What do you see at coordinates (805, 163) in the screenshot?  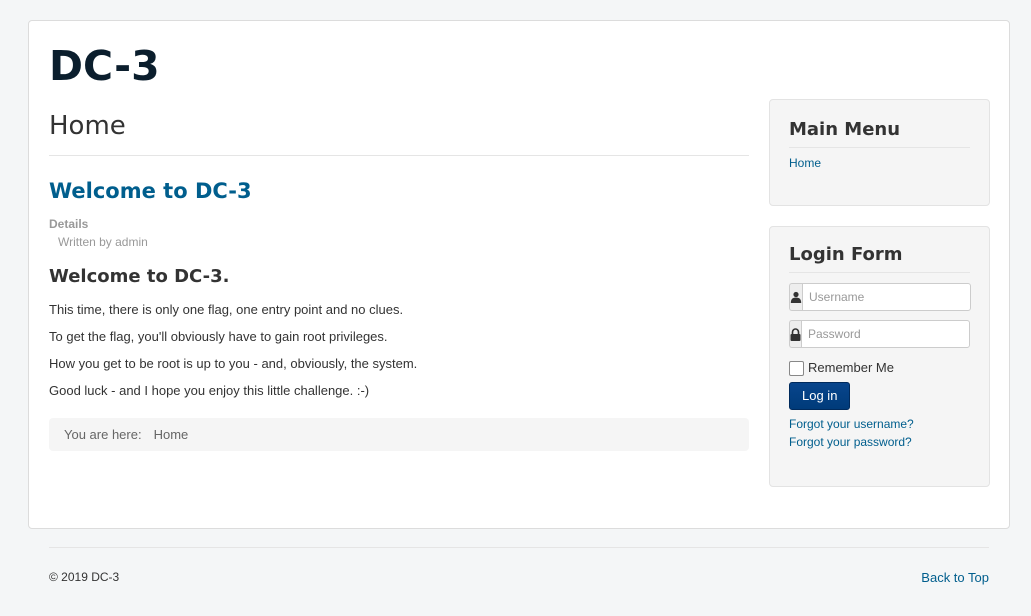 I see `menu-item-home: Home` at bounding box center [805, 163].